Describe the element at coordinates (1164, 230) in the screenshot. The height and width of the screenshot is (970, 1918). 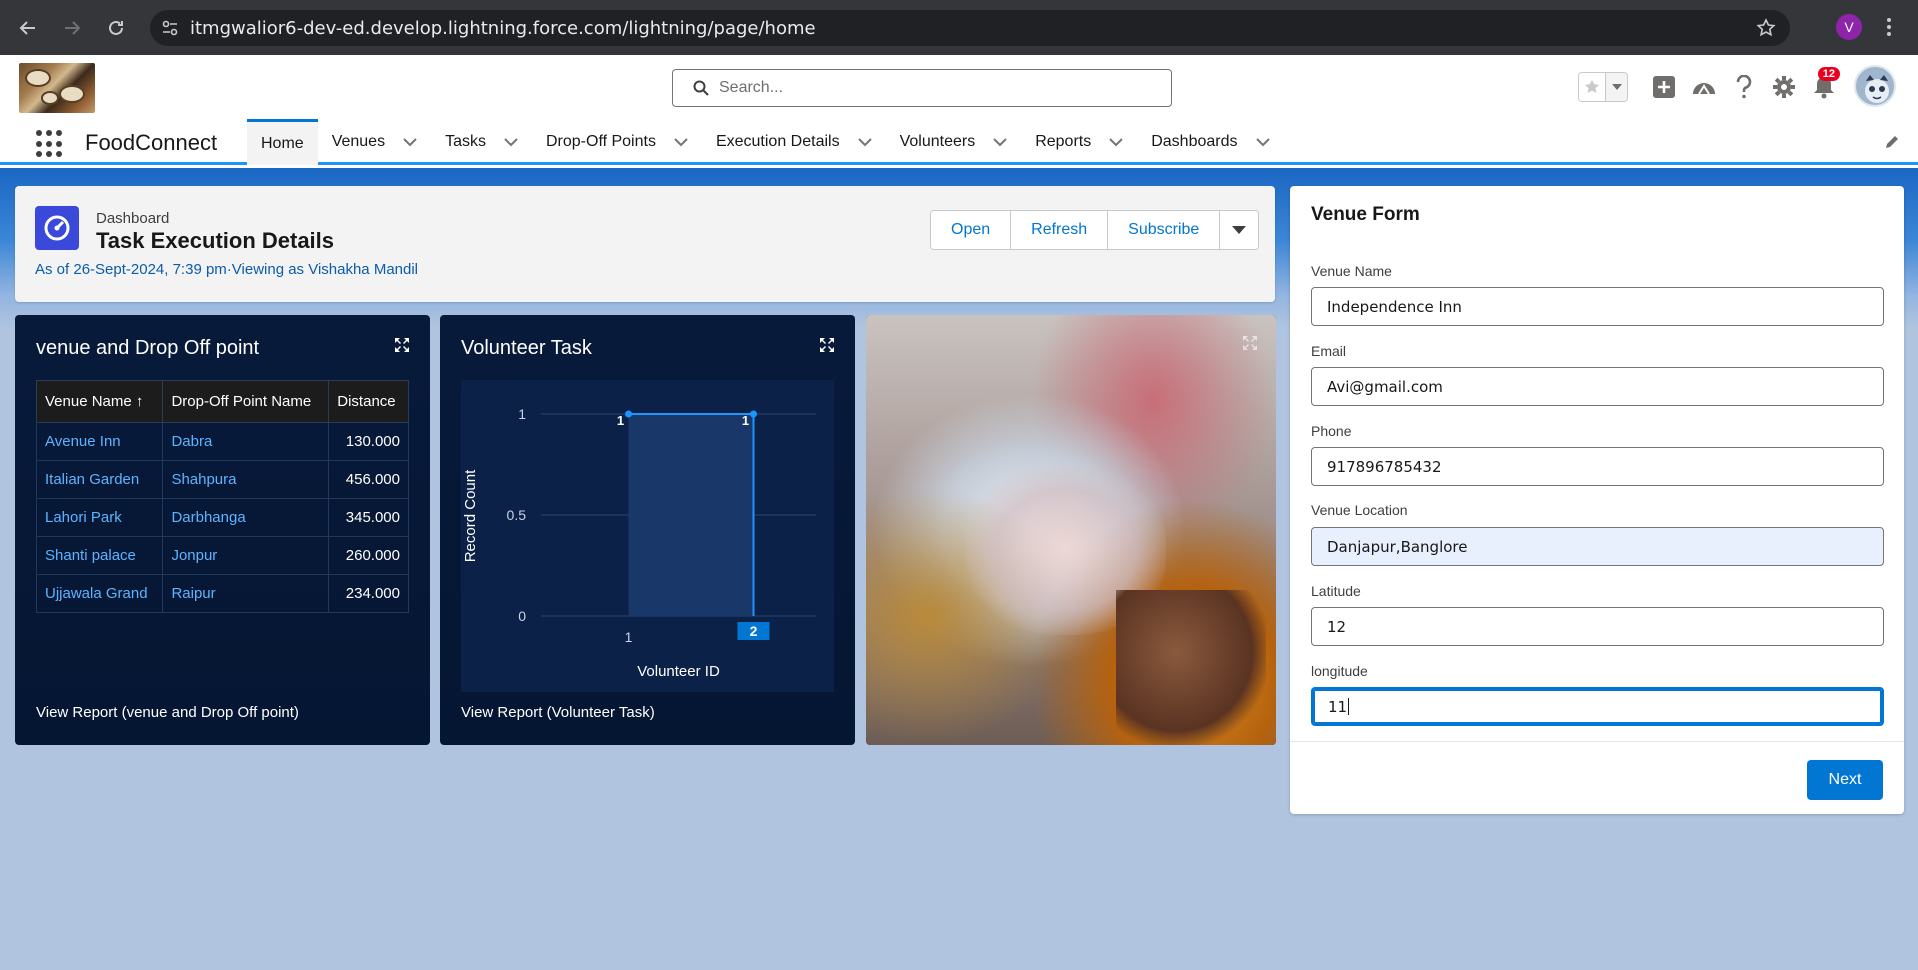
I see `subscribe-button: Subscribe` at that location.